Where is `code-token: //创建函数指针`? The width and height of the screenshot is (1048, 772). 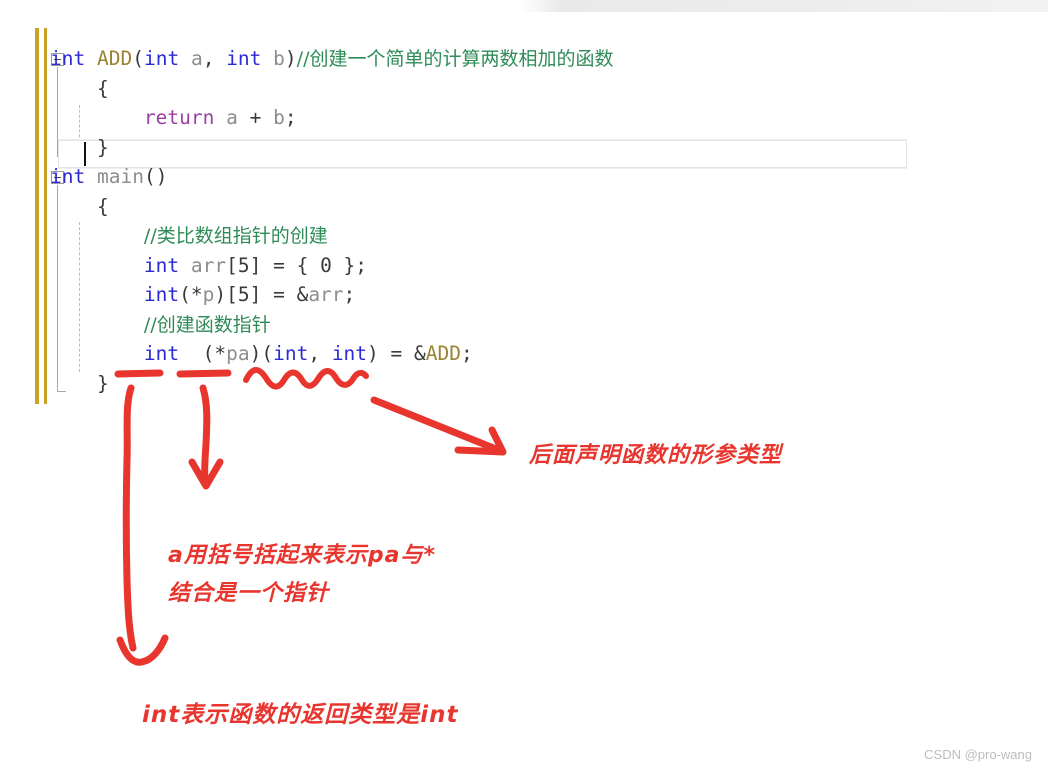 code-token: //创建函数指针 is located at coordinates (207, 324).